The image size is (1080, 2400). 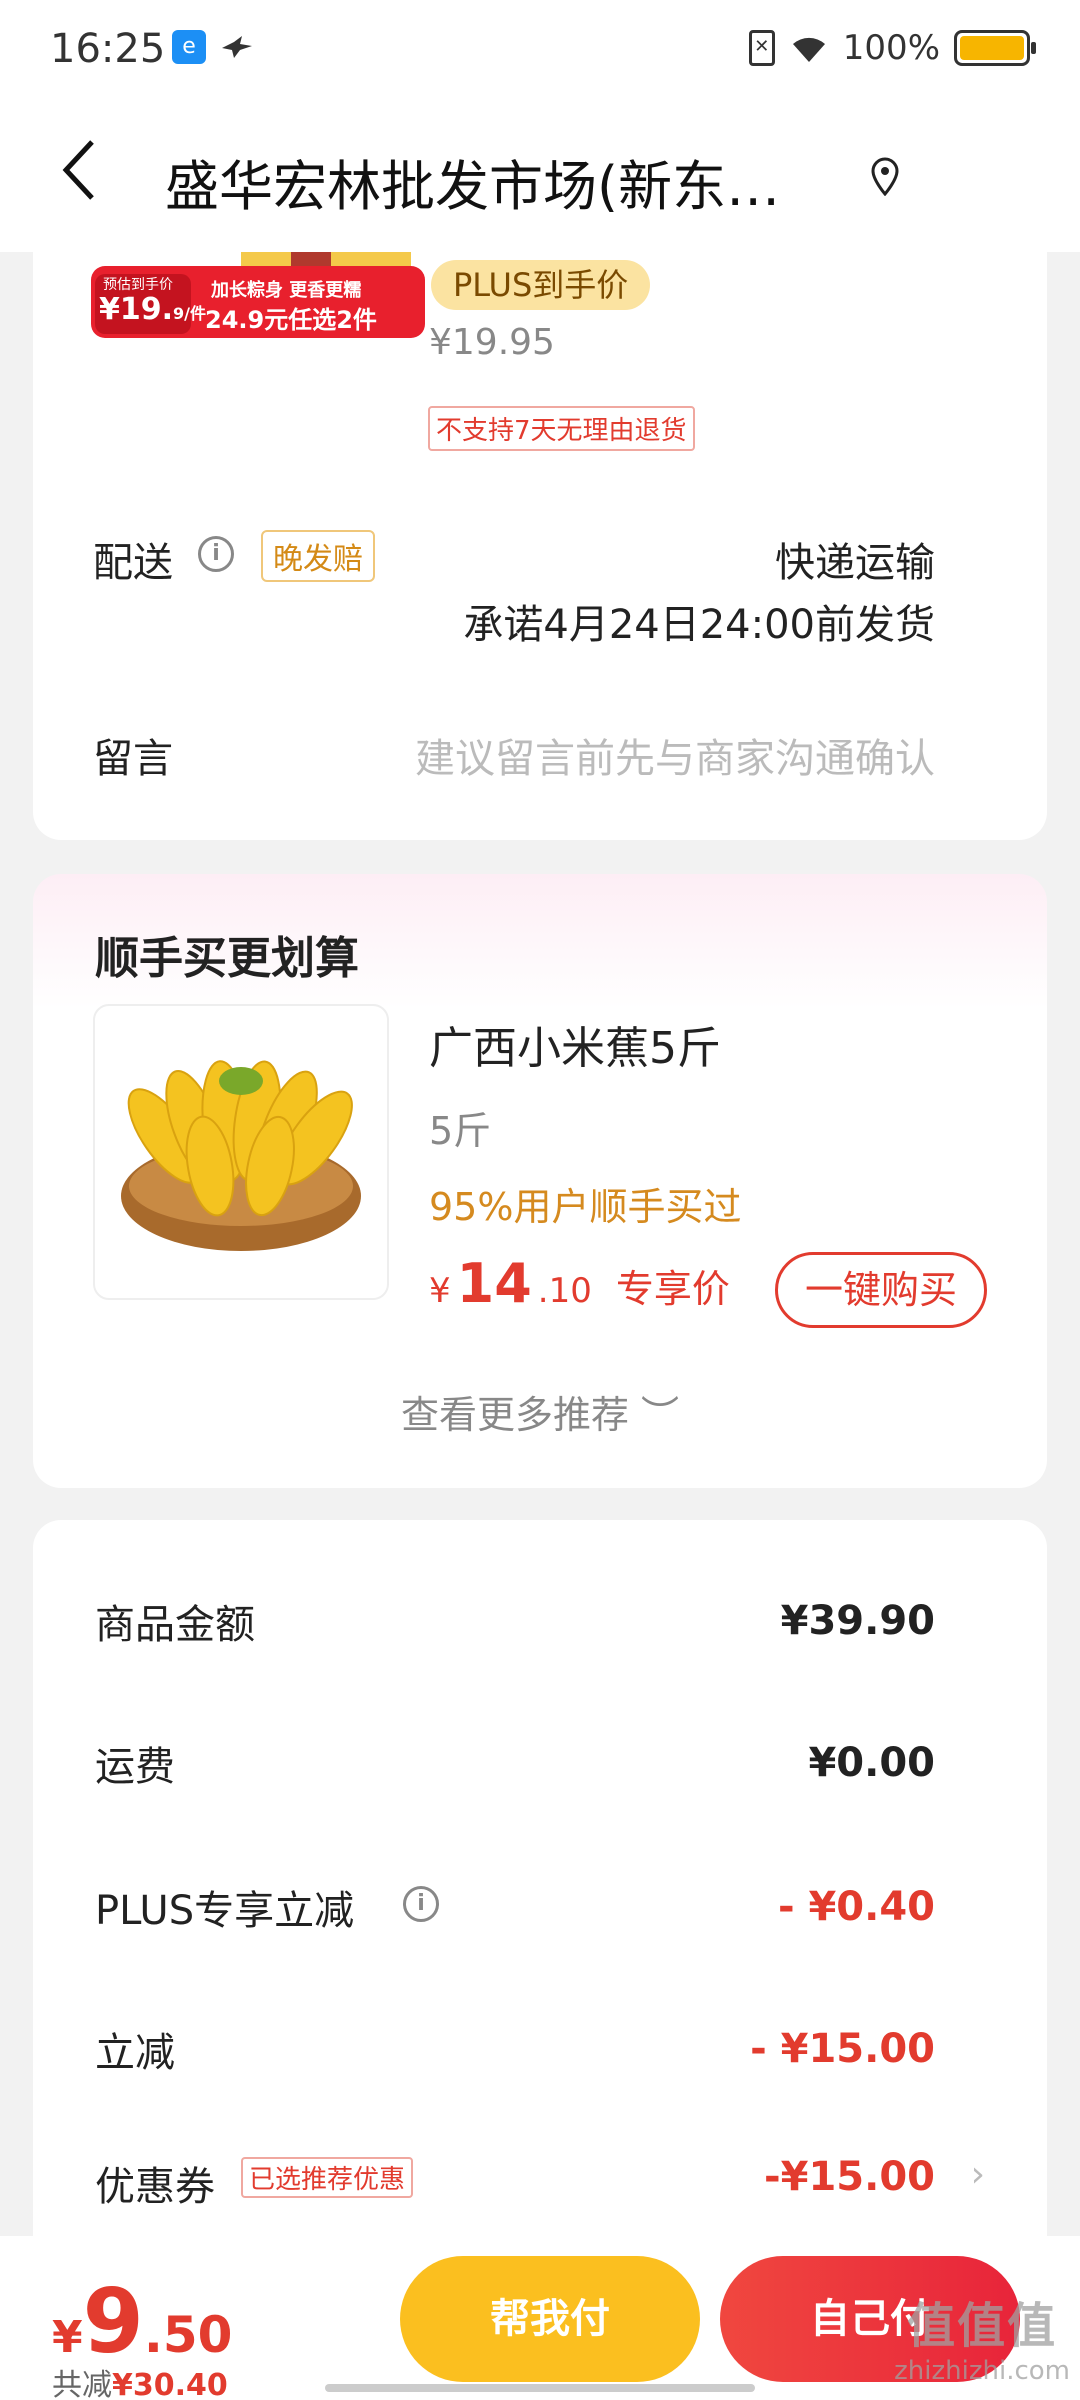 I want to click on upsell-product-name: 广西小米蕉5斤, so click(x=575, y=1044).